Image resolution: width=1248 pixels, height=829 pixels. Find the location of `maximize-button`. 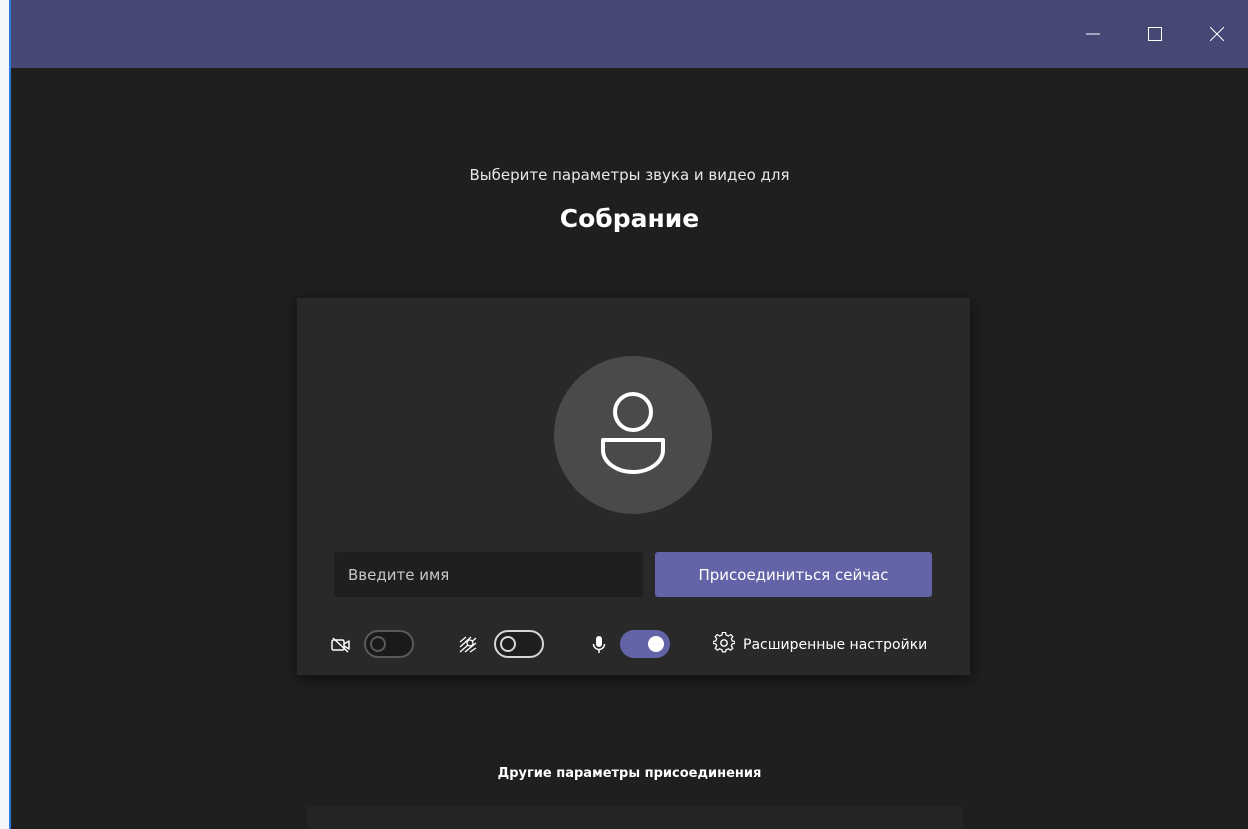

maximize-button is located at coordinates (1155, 34).